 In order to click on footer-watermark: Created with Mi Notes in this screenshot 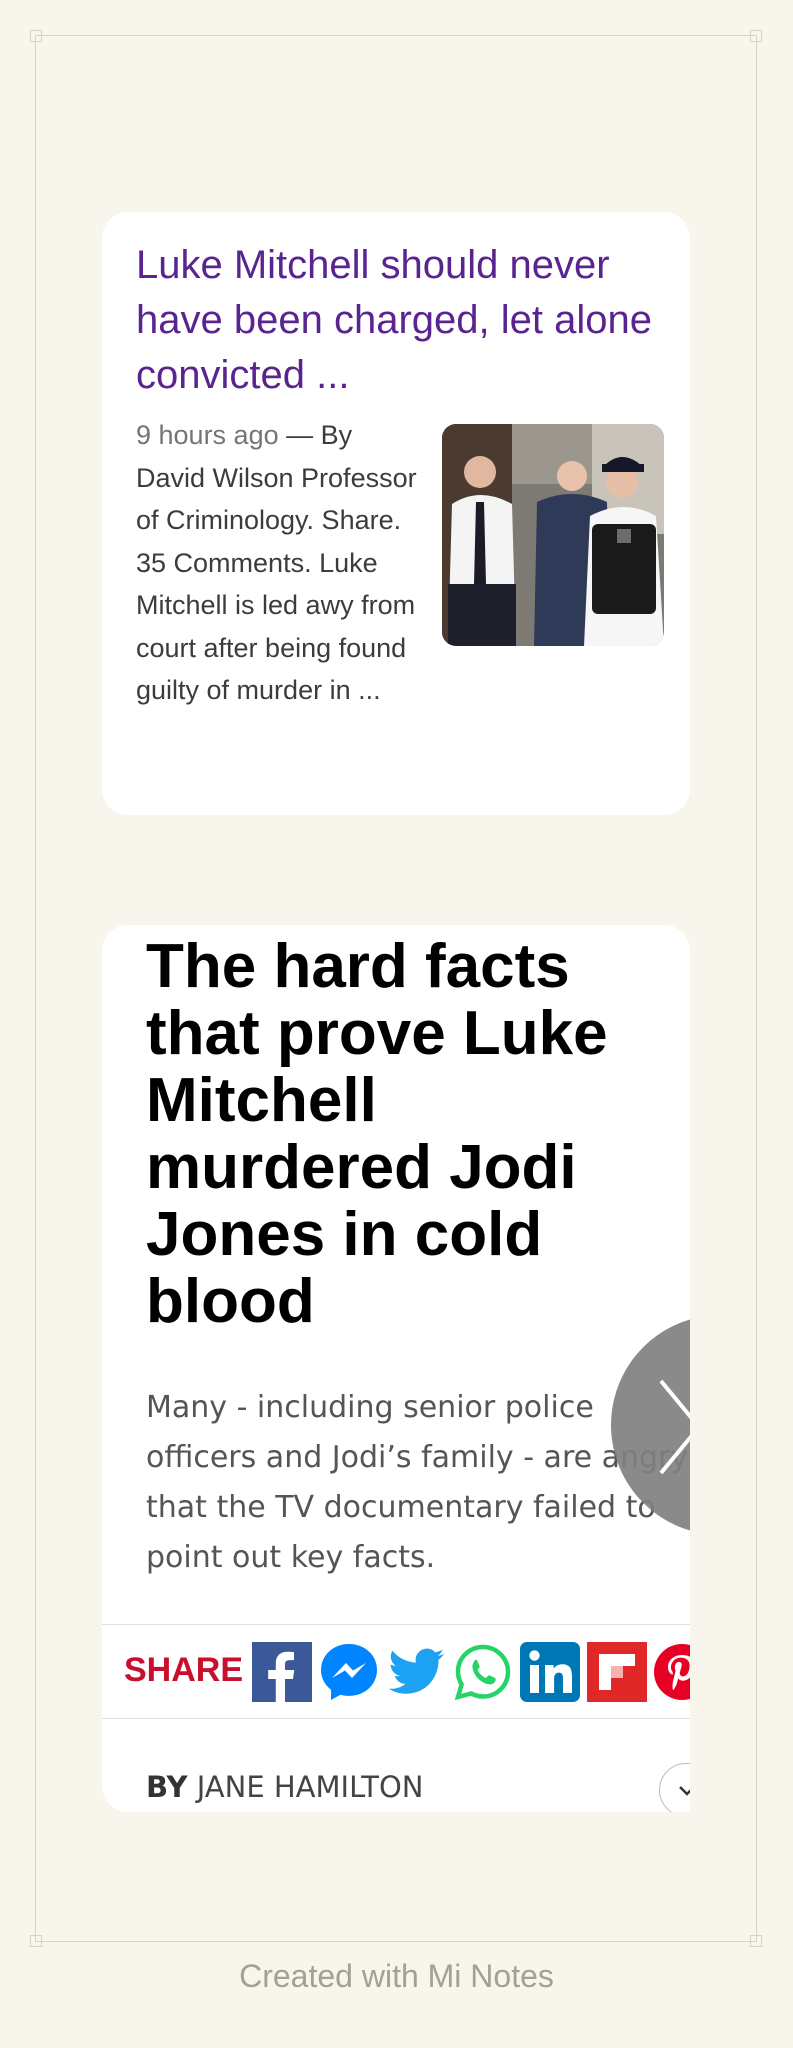, I will do `click(396, 1976)`.